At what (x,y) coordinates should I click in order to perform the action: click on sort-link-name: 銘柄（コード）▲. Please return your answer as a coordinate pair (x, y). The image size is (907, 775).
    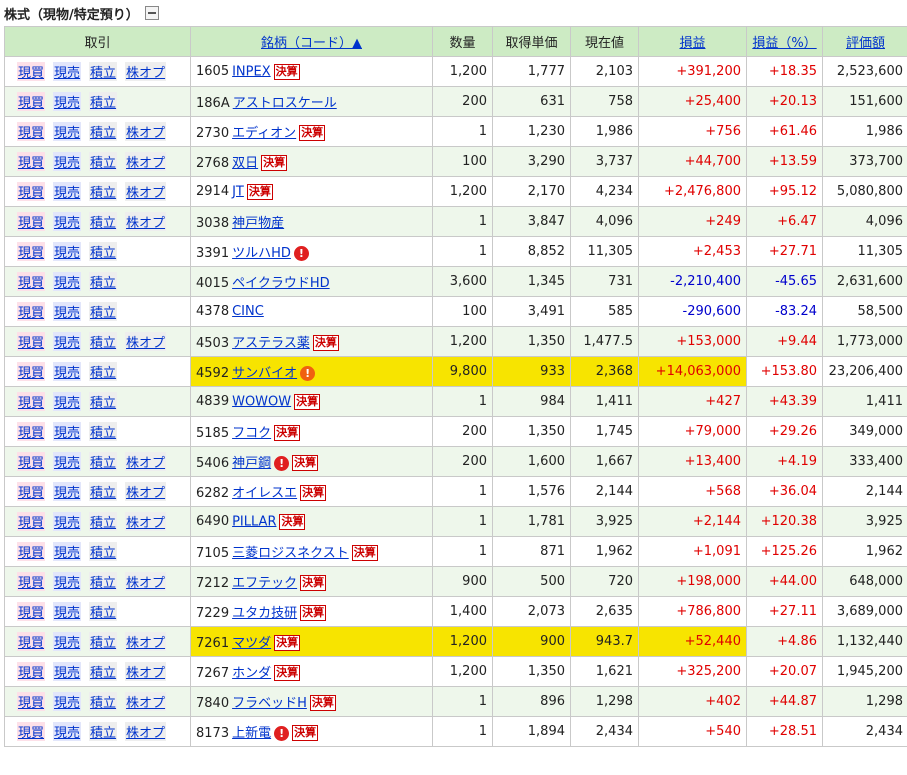
    Looking at the image, I should click on (311, 43).